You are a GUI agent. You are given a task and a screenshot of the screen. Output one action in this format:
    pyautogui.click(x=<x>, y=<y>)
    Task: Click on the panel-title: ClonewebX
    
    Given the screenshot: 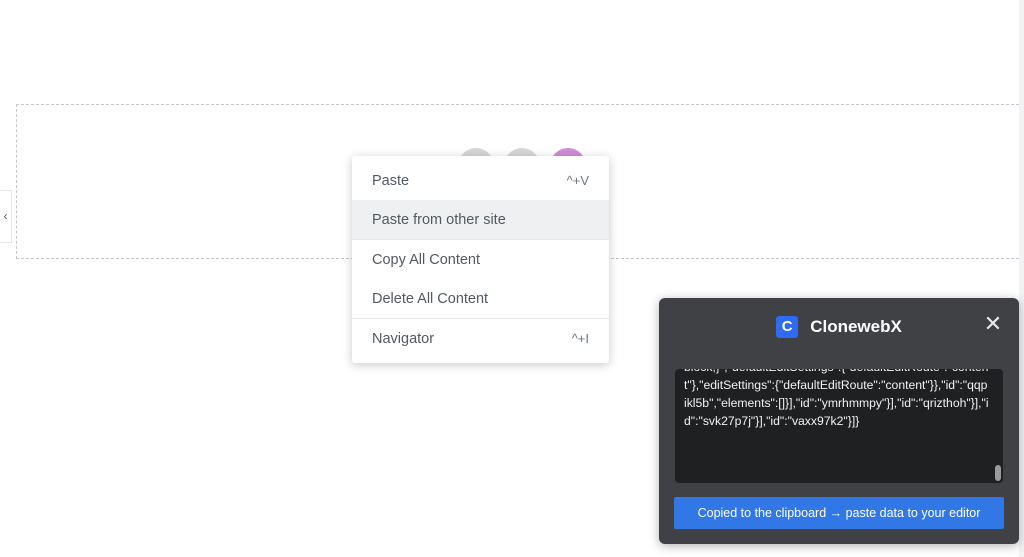 What is the action you would take?
    pyautogui.click(x=856, y=326)
    